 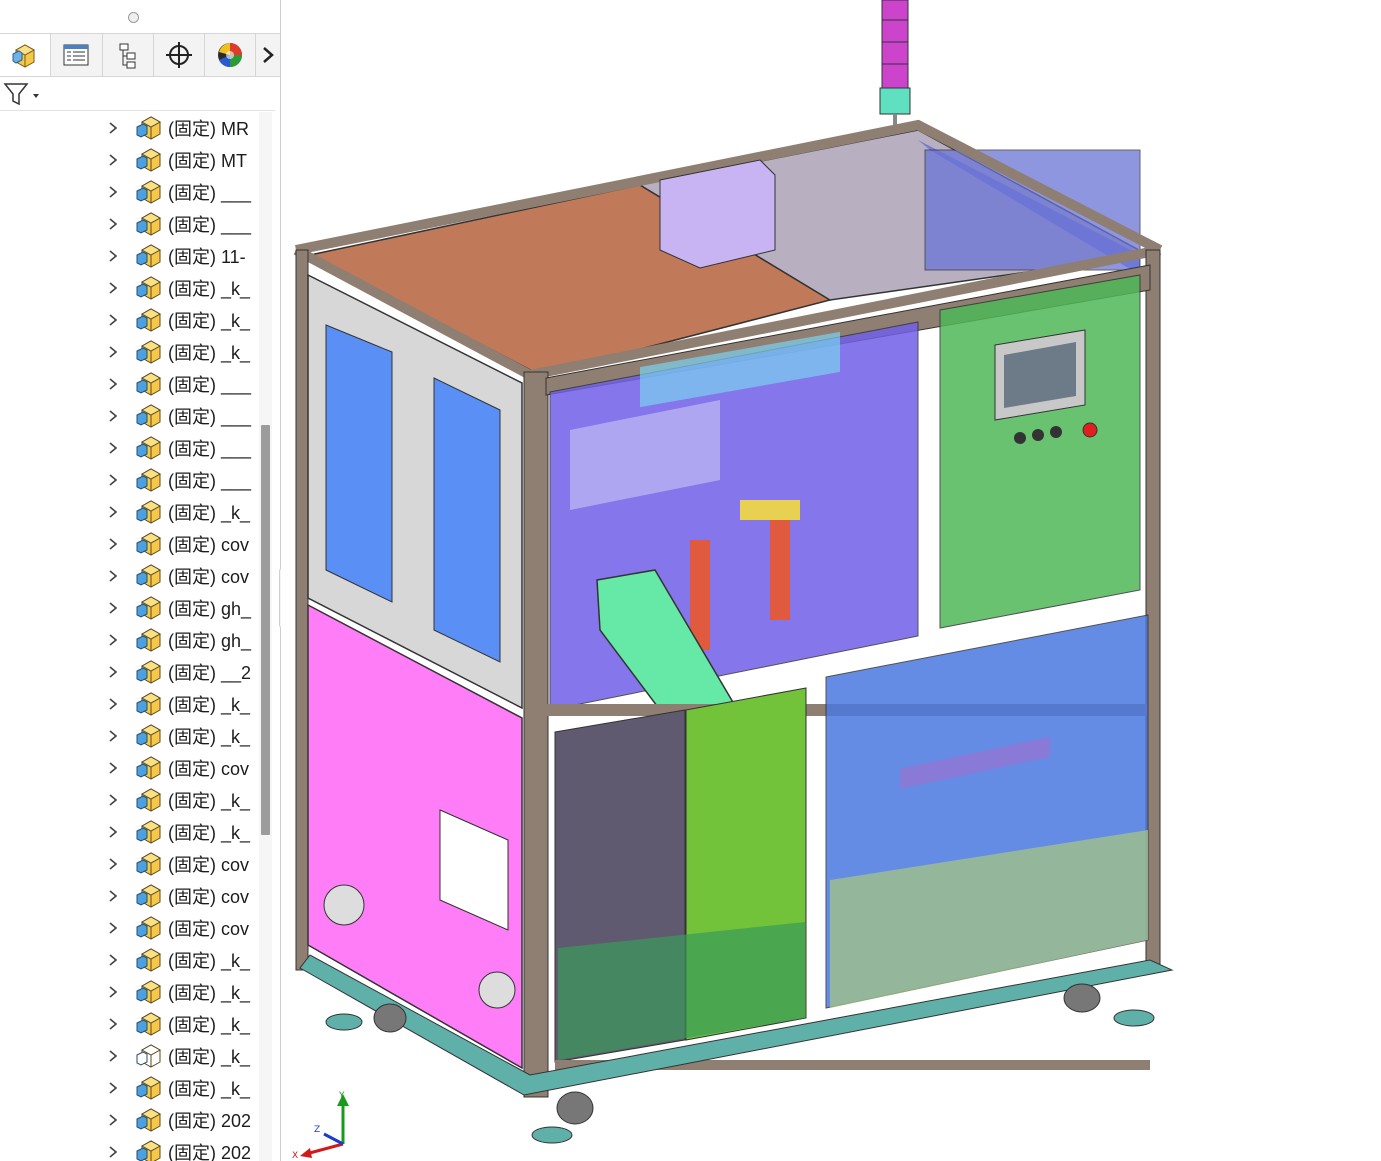 I want to click on configuration-icon, so click(x=127, y=56).